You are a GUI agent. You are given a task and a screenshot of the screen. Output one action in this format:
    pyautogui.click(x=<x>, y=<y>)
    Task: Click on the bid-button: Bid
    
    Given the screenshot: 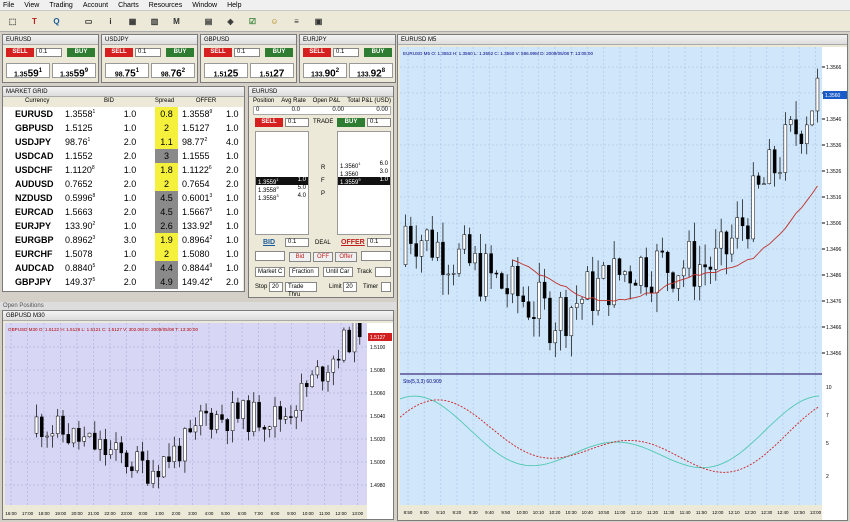 What is the action you would take?
    pyautogui.click(x=300, y=257)
    